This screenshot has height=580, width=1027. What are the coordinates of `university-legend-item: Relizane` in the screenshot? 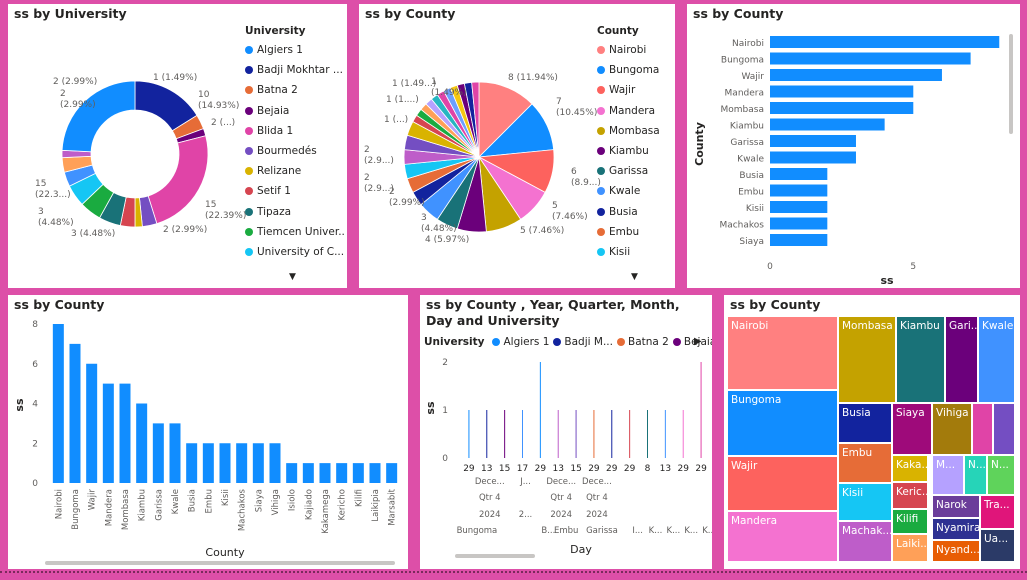 It's located at (295, 171).